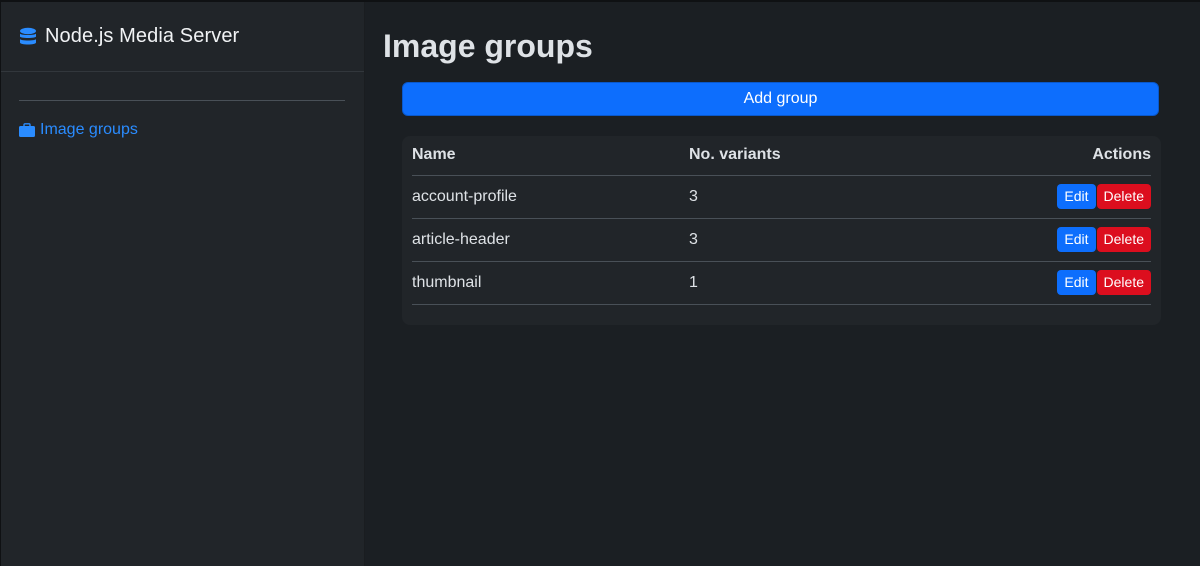 Image resolution: width=1200 pixels, height=566 pixels. I want to click on brand-title: Node.js Media Server, so click(142, 36).